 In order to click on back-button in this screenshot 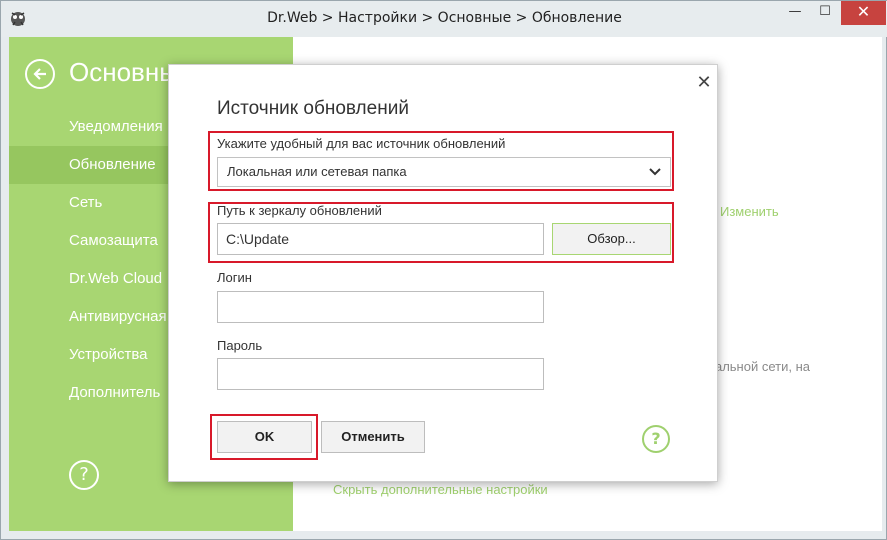, I will do `click(40, 74)`.